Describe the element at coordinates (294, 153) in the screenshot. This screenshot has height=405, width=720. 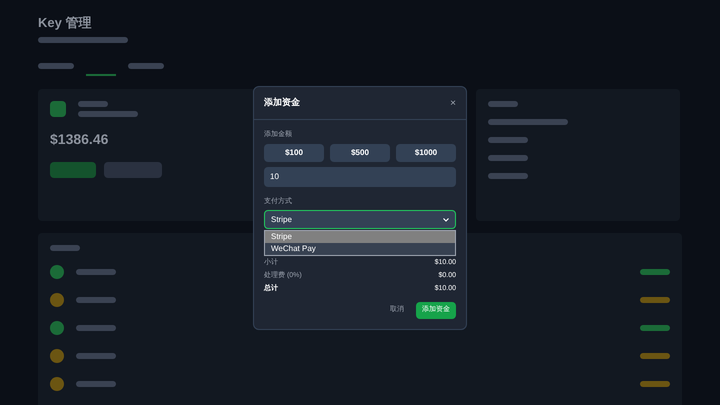
I see `preset-button: $100` at that location.